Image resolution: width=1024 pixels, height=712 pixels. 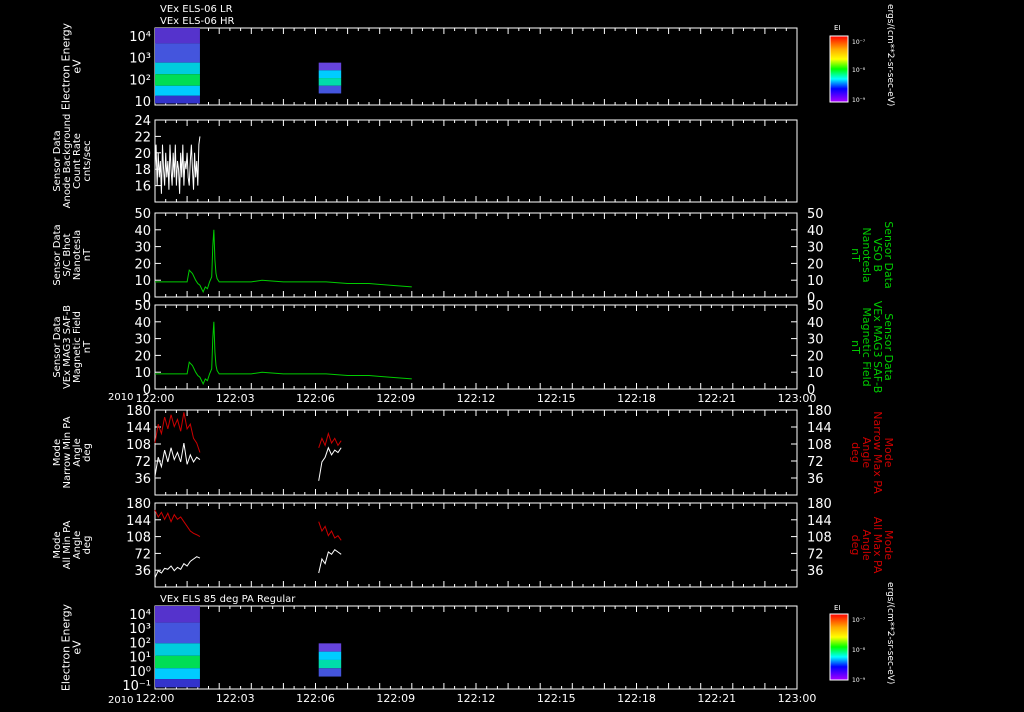 What do you see at coordinates (890, 55) in the screenshot?
I see `colorbar-units: ergs/(cm**2-sr-sec-eV)` at bounding box center [890, 55].